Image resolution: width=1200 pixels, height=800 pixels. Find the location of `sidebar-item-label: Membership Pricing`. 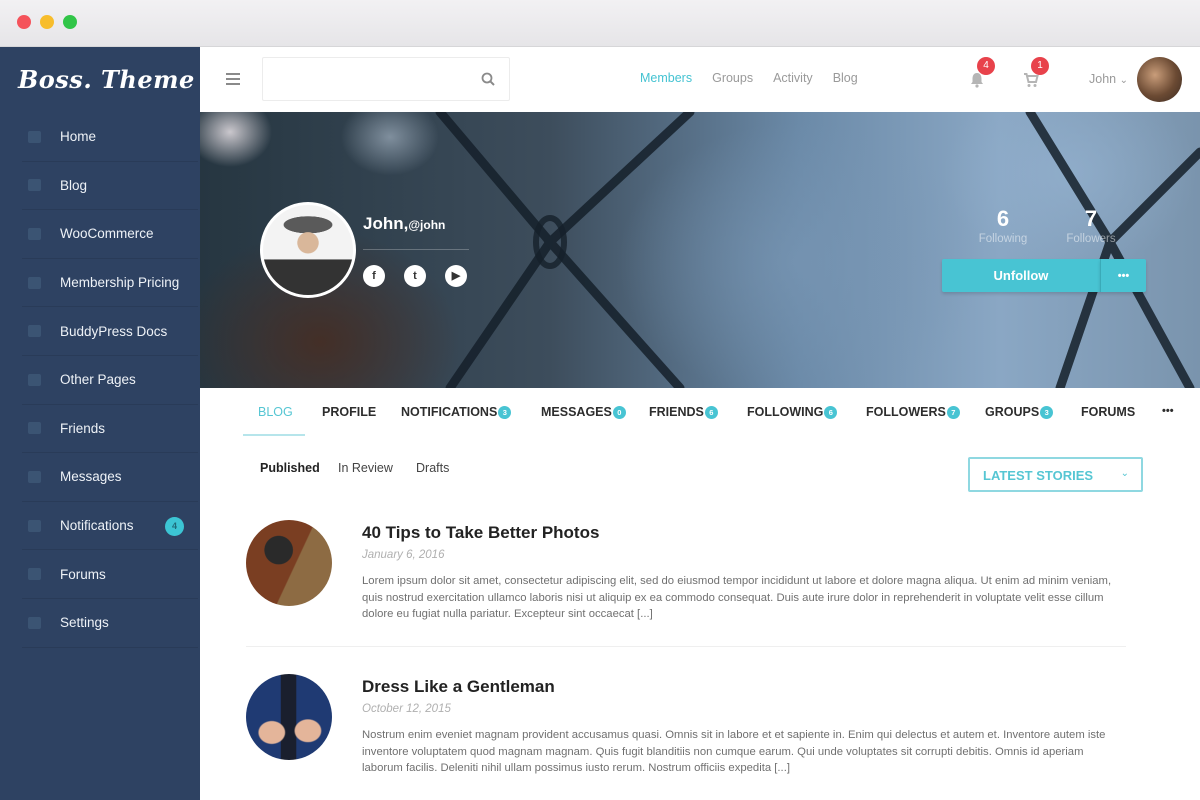

sidebar-item-label: Membership Pricing is located at coordinates (120, 283).